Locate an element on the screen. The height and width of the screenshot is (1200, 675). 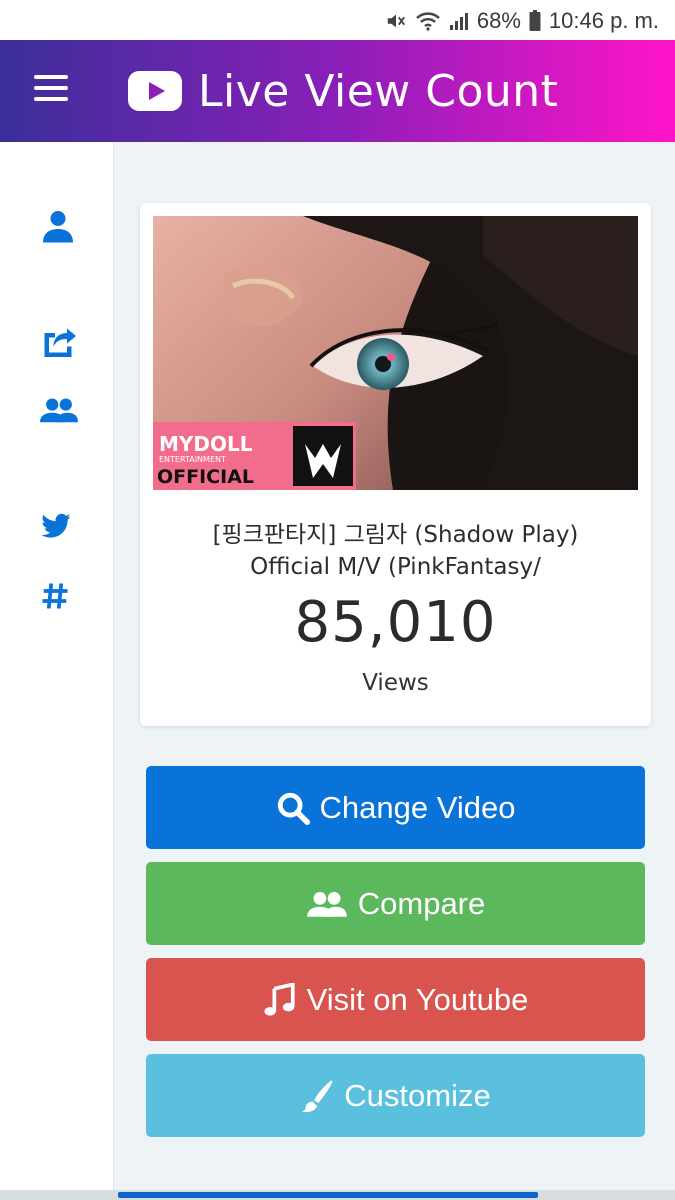
visit-youtube-label: Visit on Youtube is located at coordinates (417, 999).